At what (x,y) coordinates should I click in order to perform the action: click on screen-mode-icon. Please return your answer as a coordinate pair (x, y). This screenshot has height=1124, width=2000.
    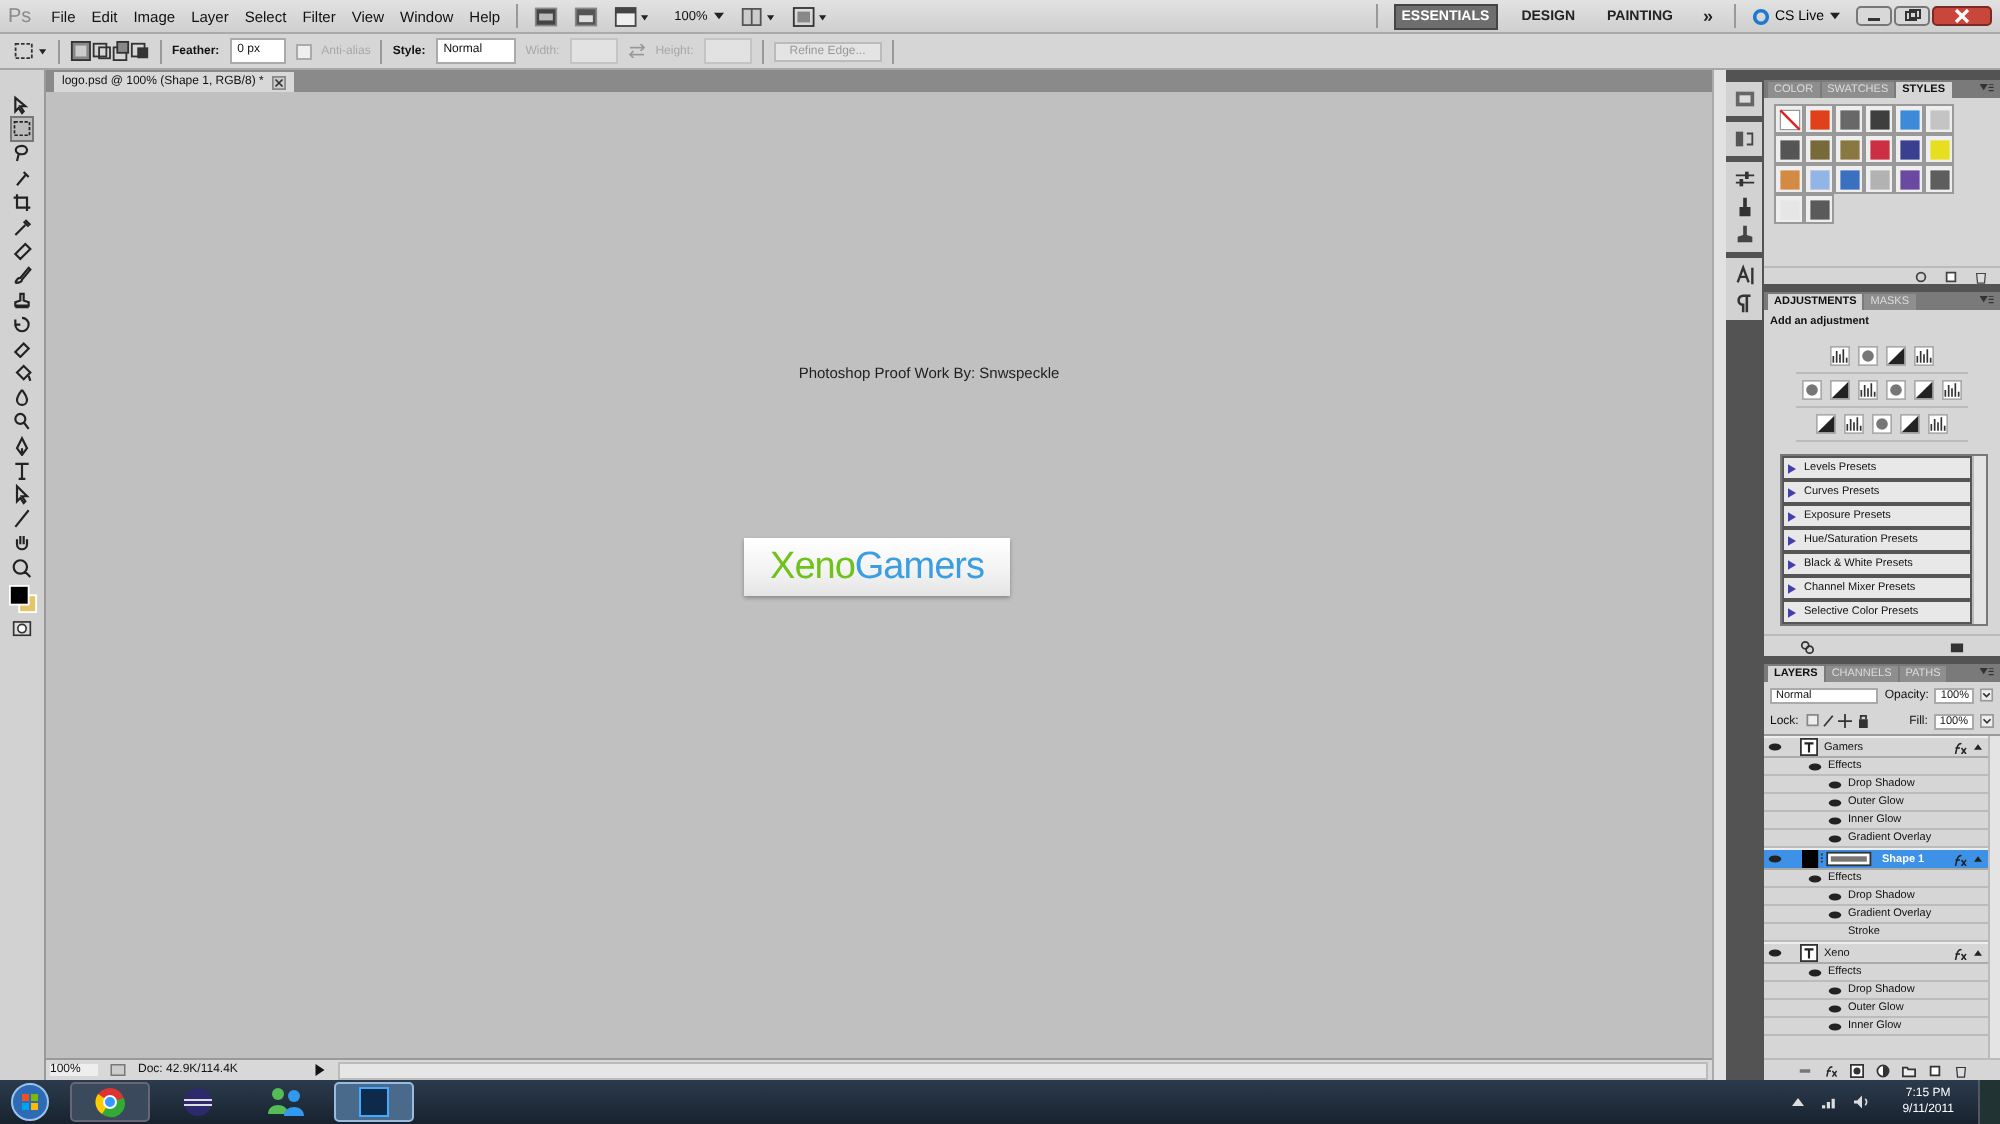
    Looking at the image, I should click on (809, 16).